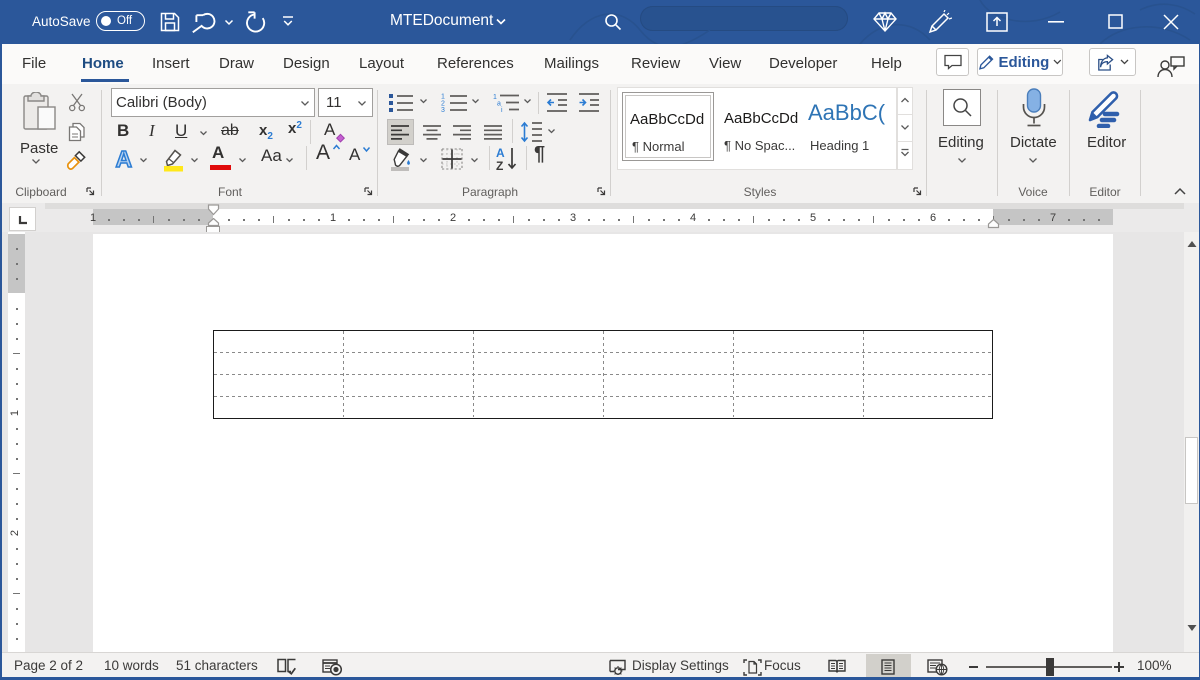 Image resolution: width=1200 pixels, height=680 pixels. Describe the element at coordinates (499, 165) in the screenshot. I see `svg-text: Z` at that location.